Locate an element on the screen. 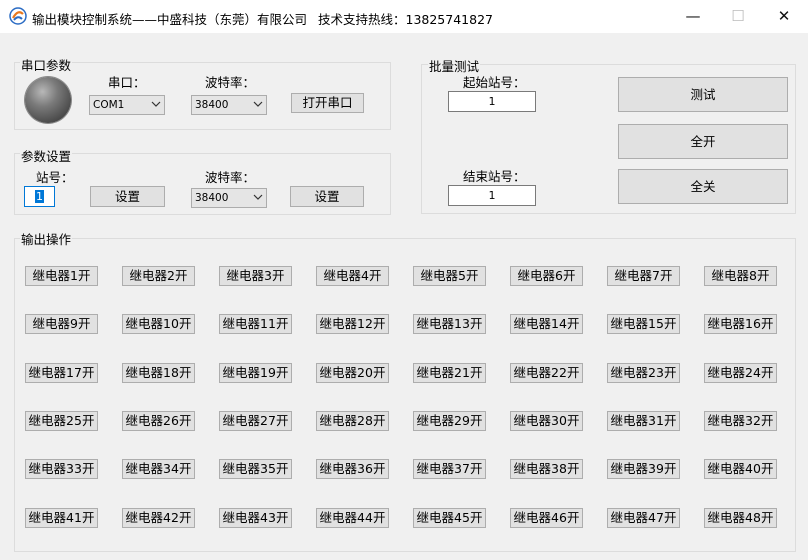 The width and height of the screenshot is (808, 560). relay-button-27: 继电器27开 is located at coordinates (255, 420).